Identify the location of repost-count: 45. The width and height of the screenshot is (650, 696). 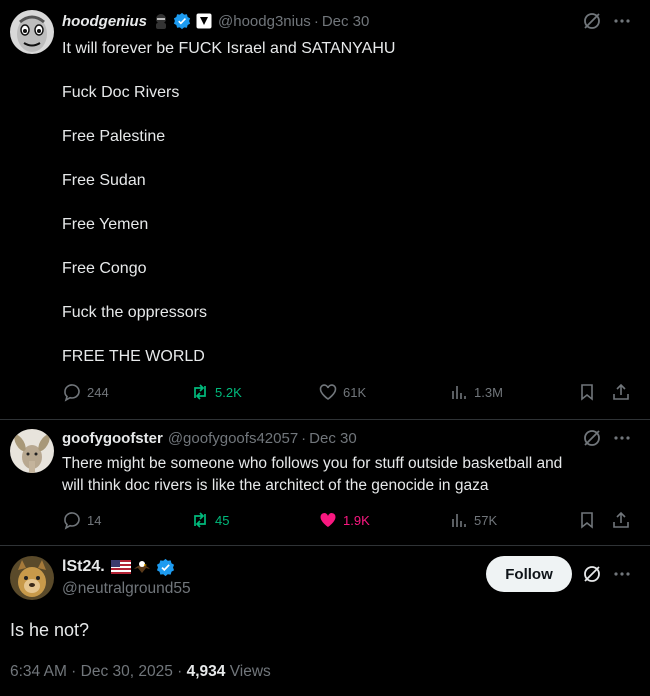
(222, 520).